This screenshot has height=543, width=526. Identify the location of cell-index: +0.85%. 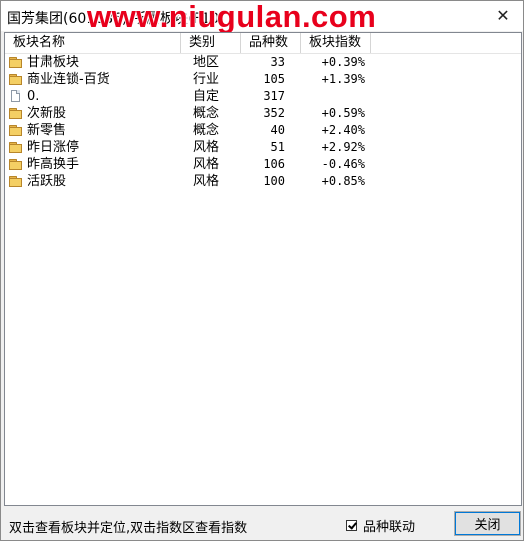
(336, 181).